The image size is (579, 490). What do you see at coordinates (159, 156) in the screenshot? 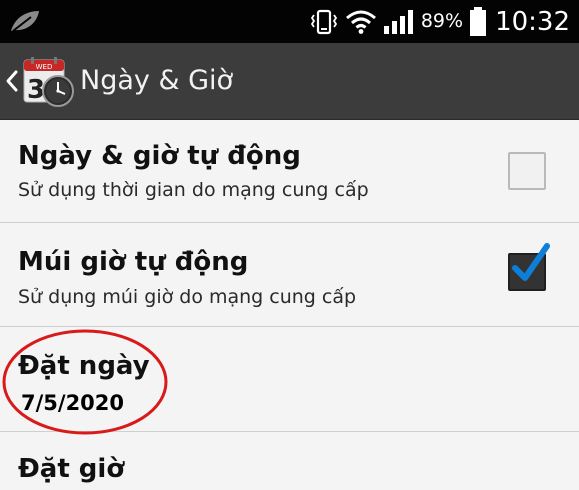
I see `auto-datetime-title: Ngày & giờ tự động` at bounding box center [159, 156].